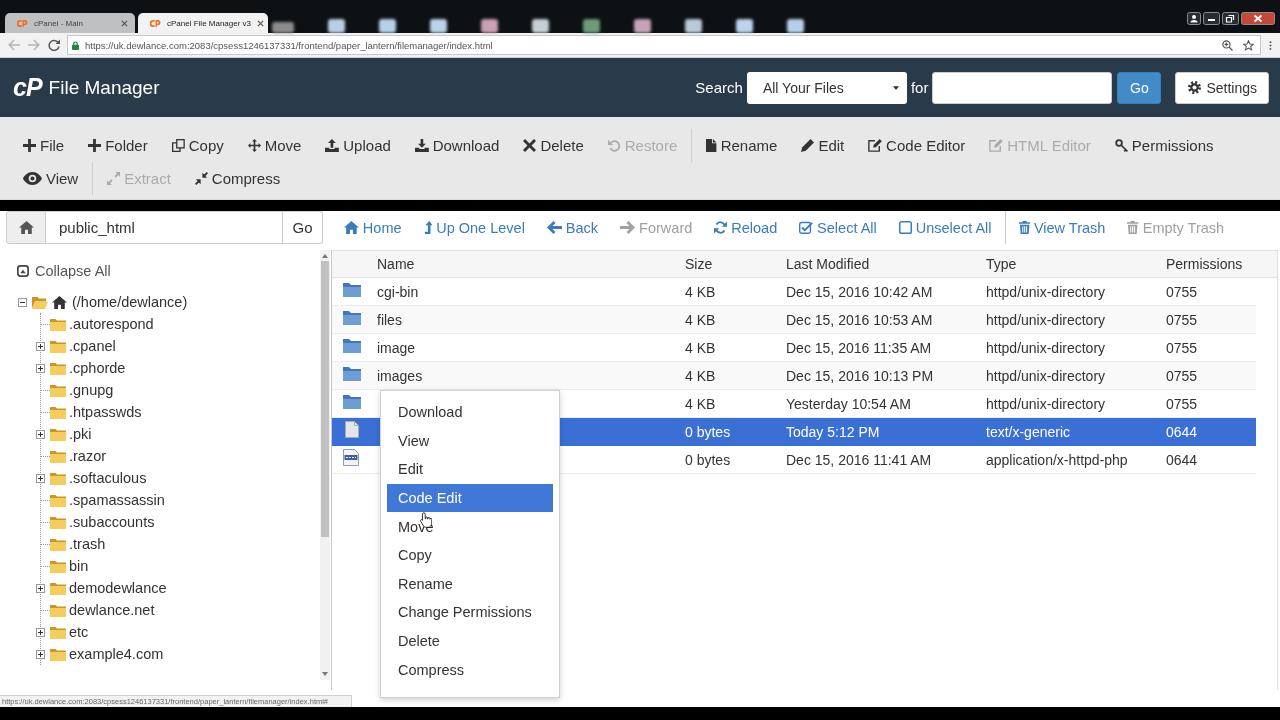 The height and width of the screenshot is (720, 1280). I want to click on column-header: Permissions, so click(1221, 264).